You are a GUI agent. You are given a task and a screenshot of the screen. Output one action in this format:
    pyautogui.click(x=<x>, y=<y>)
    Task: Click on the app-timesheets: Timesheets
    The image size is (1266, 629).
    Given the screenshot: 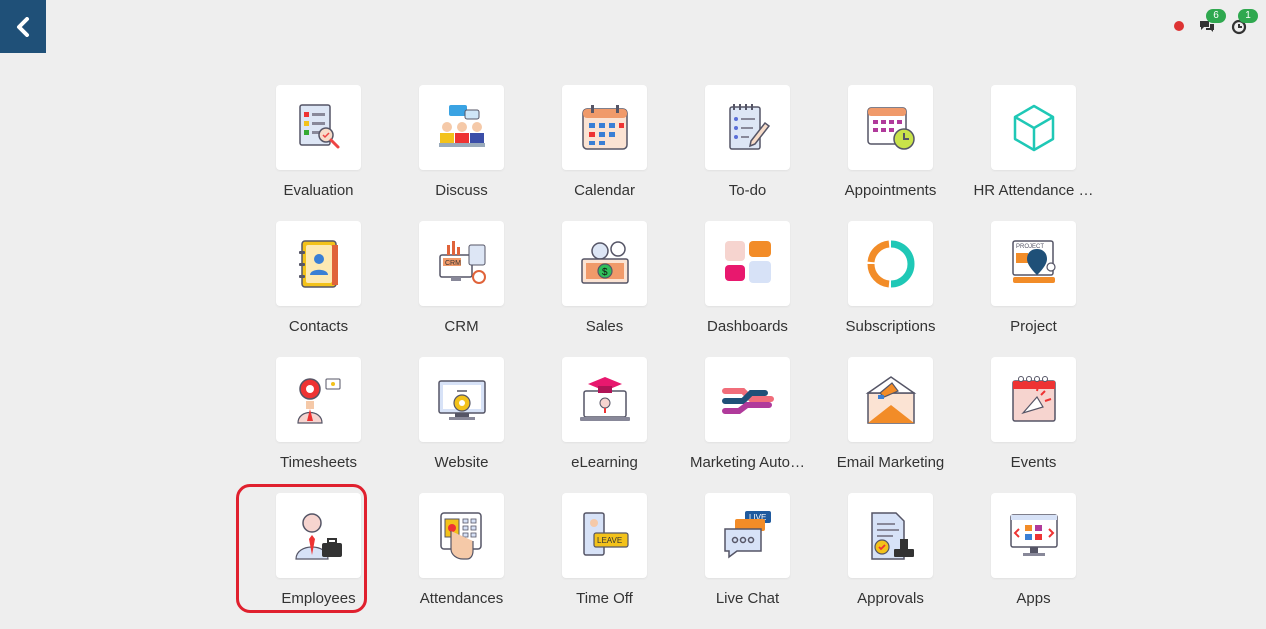 What is the action you would take?
    pyautogui.click(x=318, y=425)
    